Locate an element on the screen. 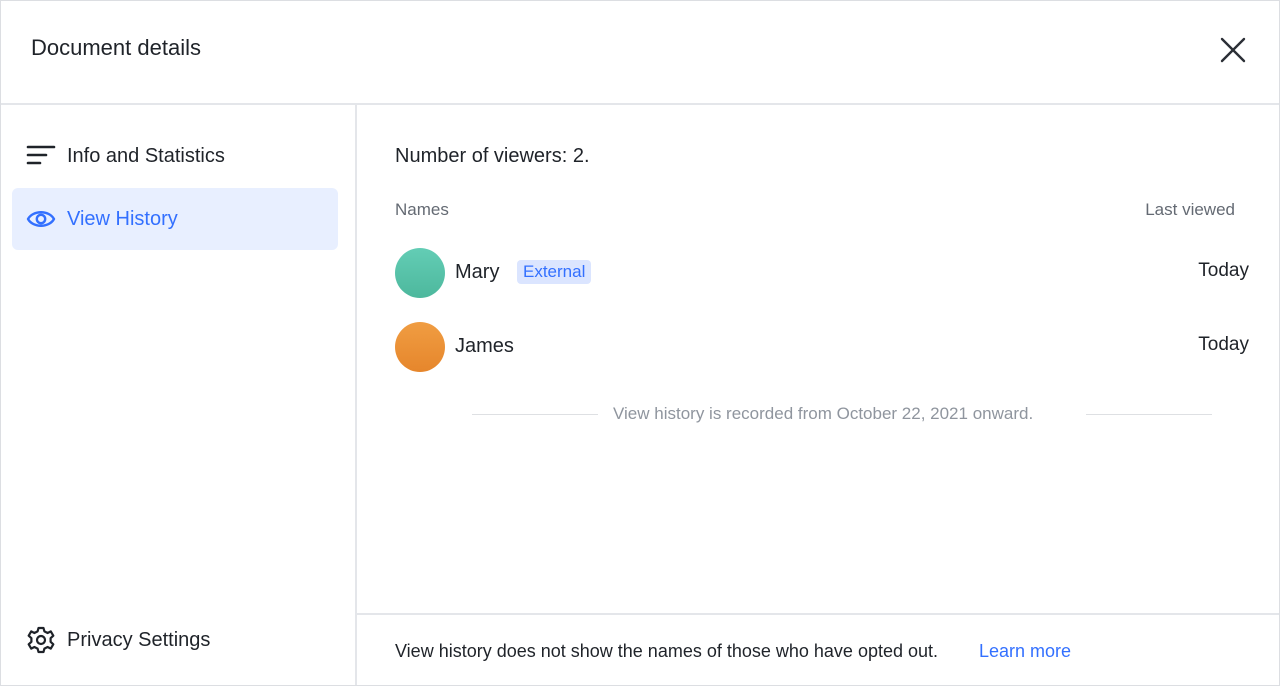 The height and width of the screenshot is (687, 1280). column-header-last-viewed: Last viewed is located at coordinates (1190, 209).